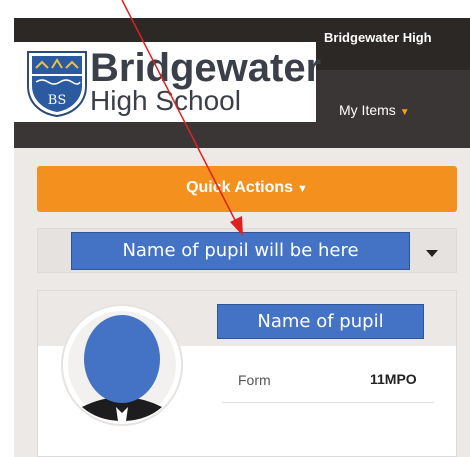 This screenshot has width=470, height=457. I want to click on school-crest-icon: BS, so click(57, 84).